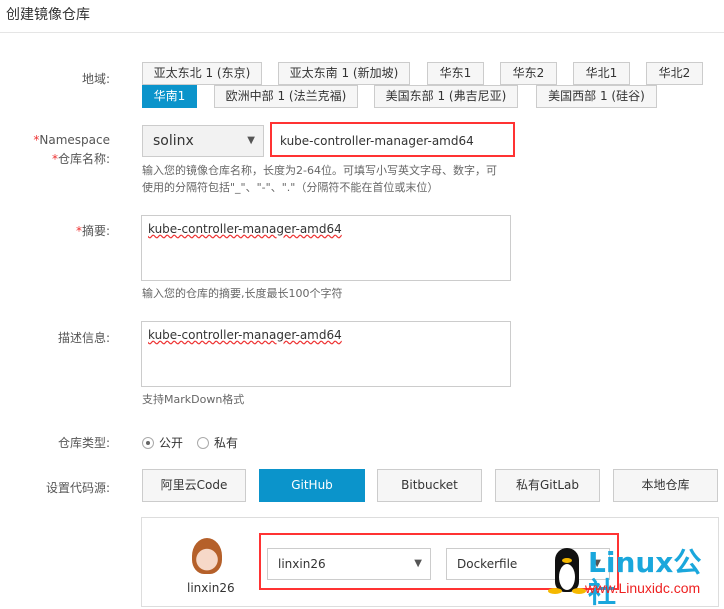 This screenshot has width=724, height=609. What do you see at coordinates (194, 485) in the screenshot?
I see `source-aliyun-code: 阿里云Code` at bounding box center [194, 485].